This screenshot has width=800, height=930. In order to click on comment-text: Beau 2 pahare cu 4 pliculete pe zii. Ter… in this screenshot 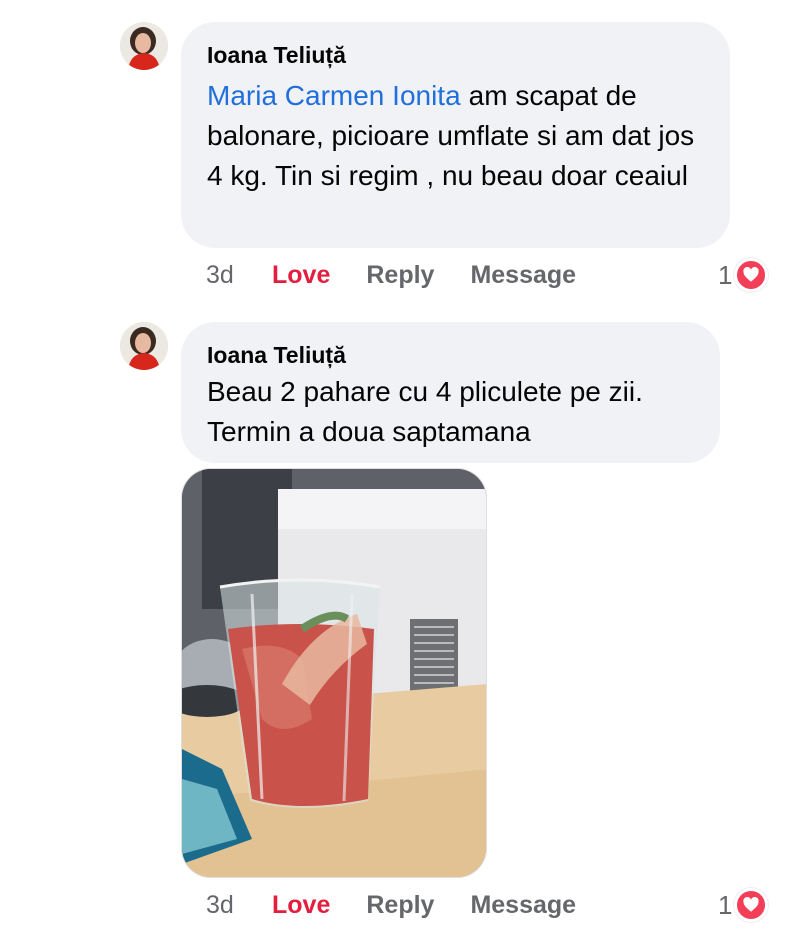, I will do `click(425, 411)`.